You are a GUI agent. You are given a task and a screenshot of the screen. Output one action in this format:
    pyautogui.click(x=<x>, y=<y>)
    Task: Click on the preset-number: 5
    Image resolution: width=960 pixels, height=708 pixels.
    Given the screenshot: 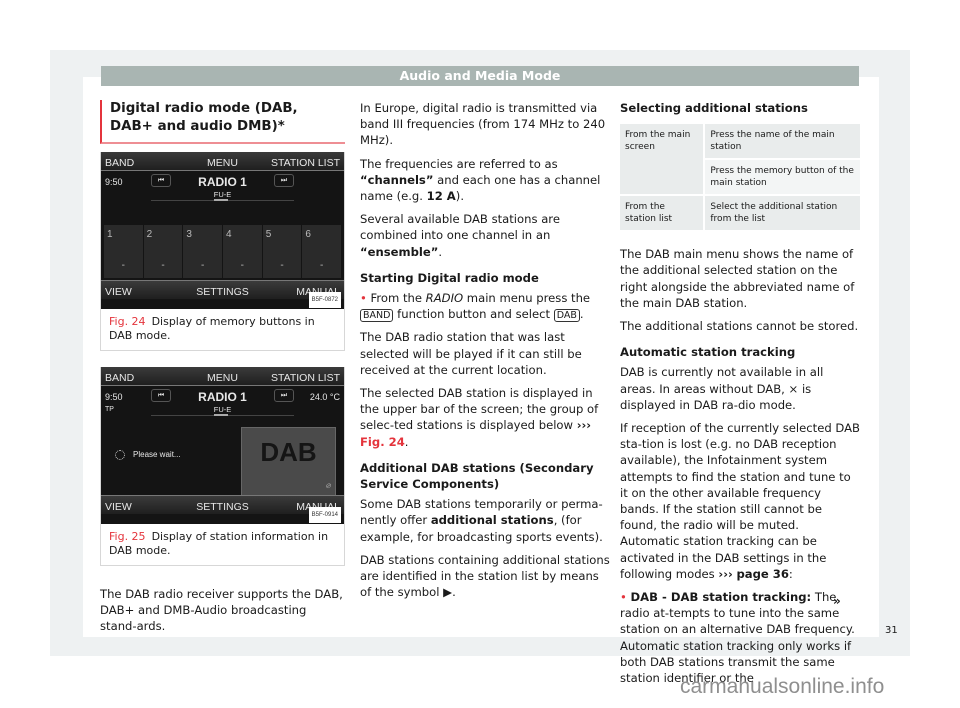 What is the action you would take?
    pyautogui.click(x=268, y=234)
    